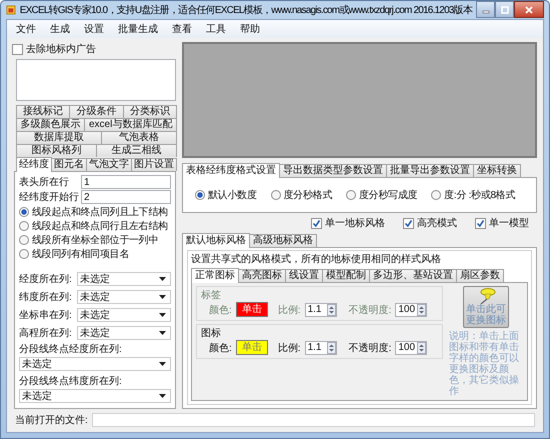 The image size is (550, 439). I want to click on close-icon, so click(529, 10).